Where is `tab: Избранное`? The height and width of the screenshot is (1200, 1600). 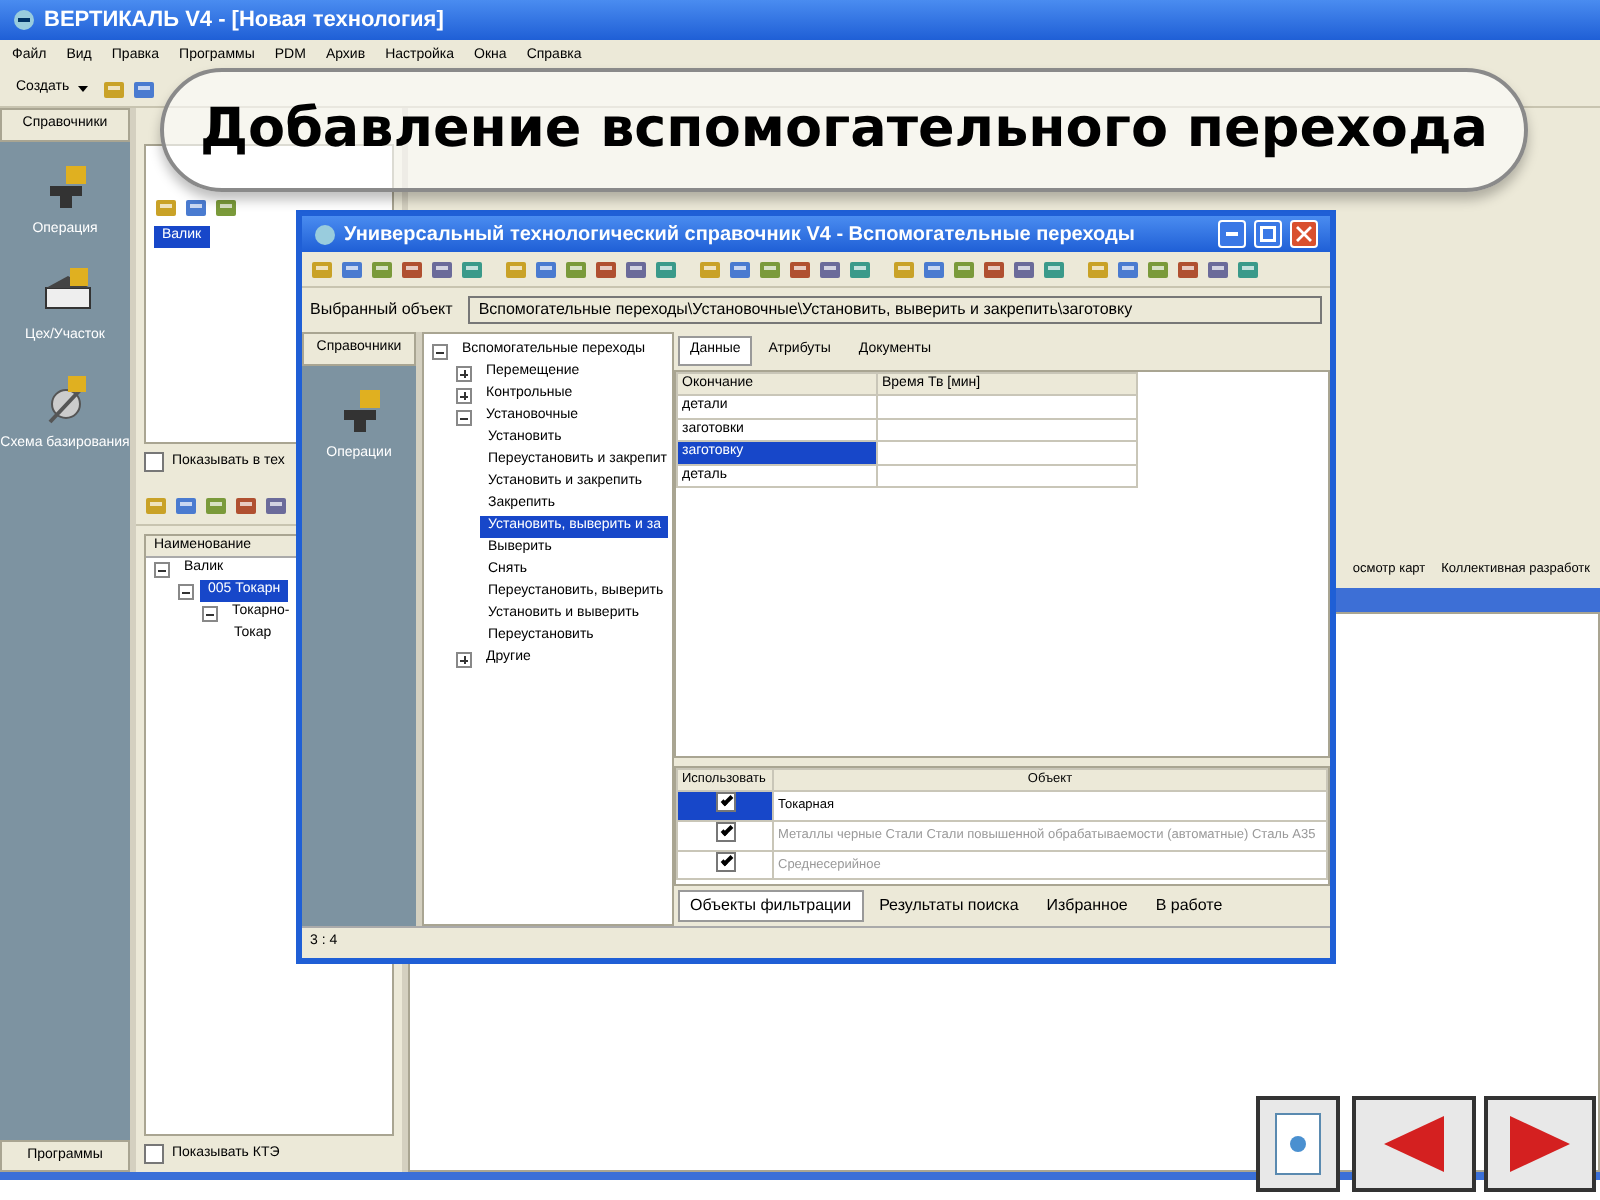
tab: Избранное is located at coordinates (1087, 906).